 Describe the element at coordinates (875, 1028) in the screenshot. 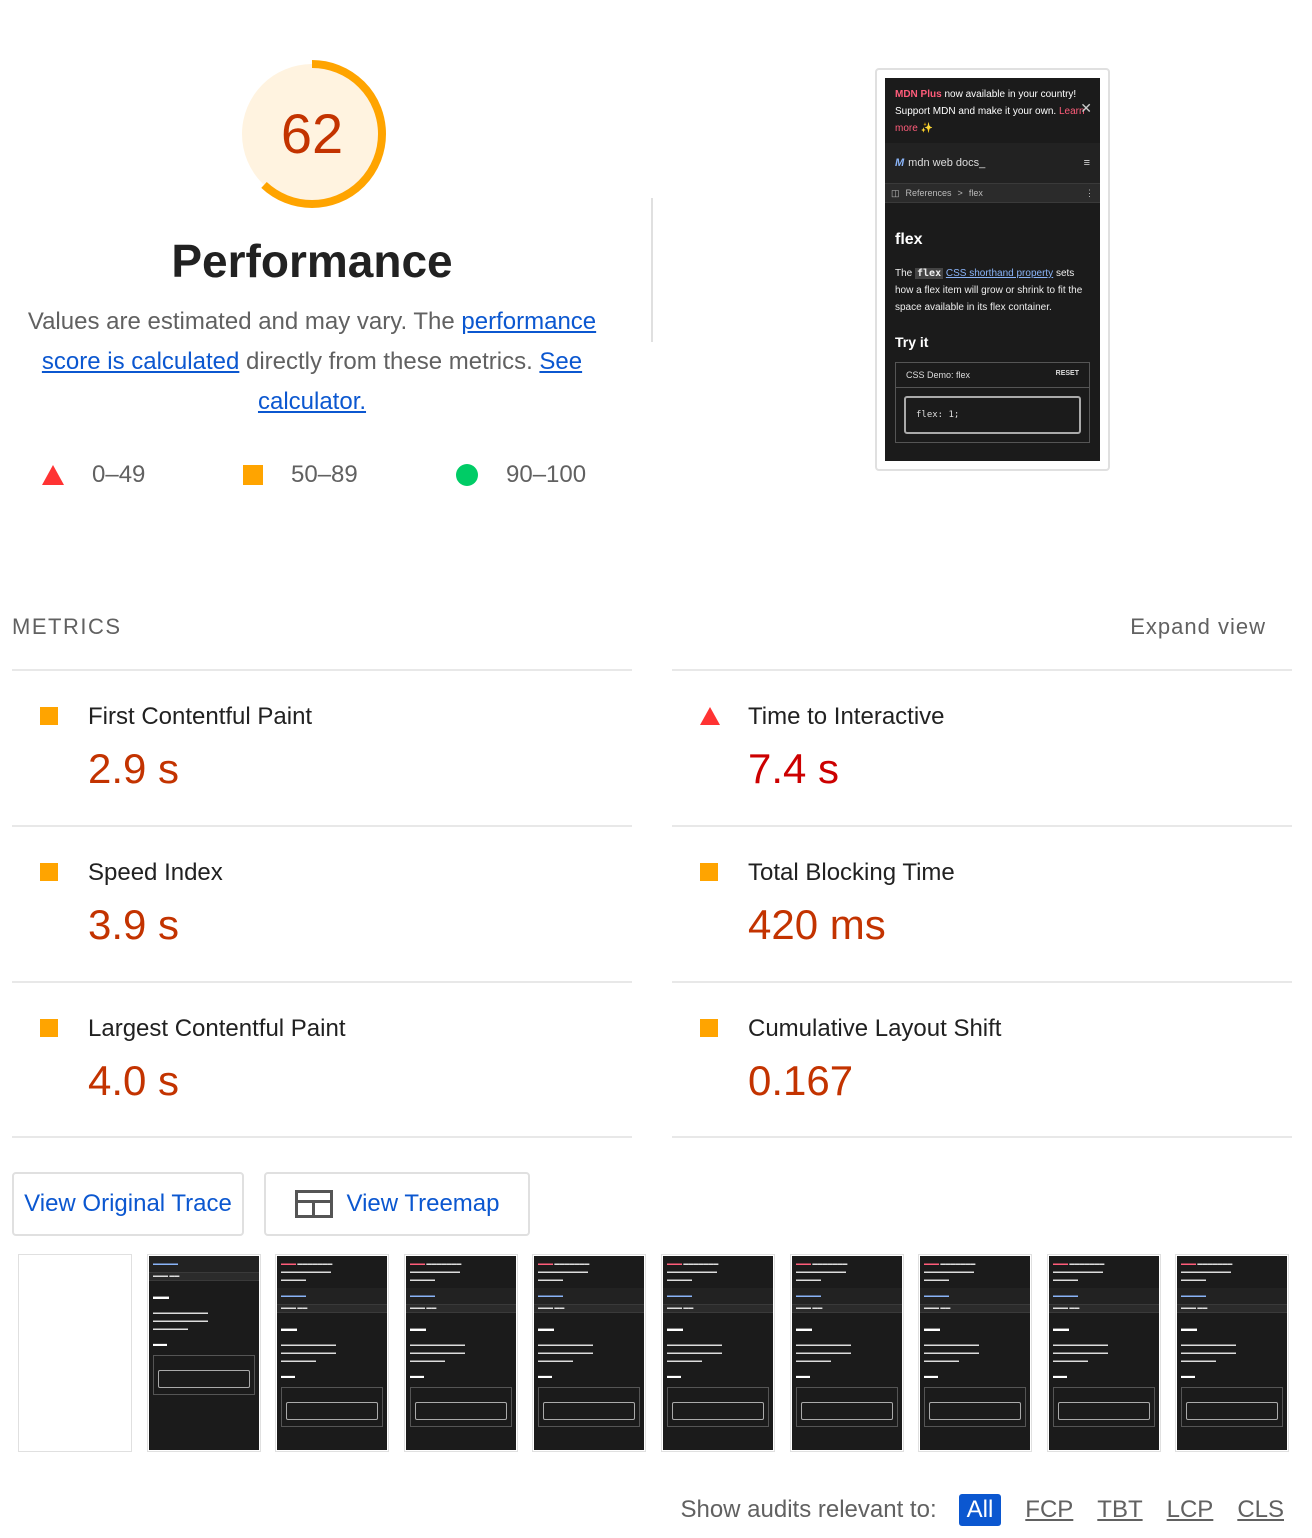

I see `metric-name: Cumulative Layout Shift` at that location.